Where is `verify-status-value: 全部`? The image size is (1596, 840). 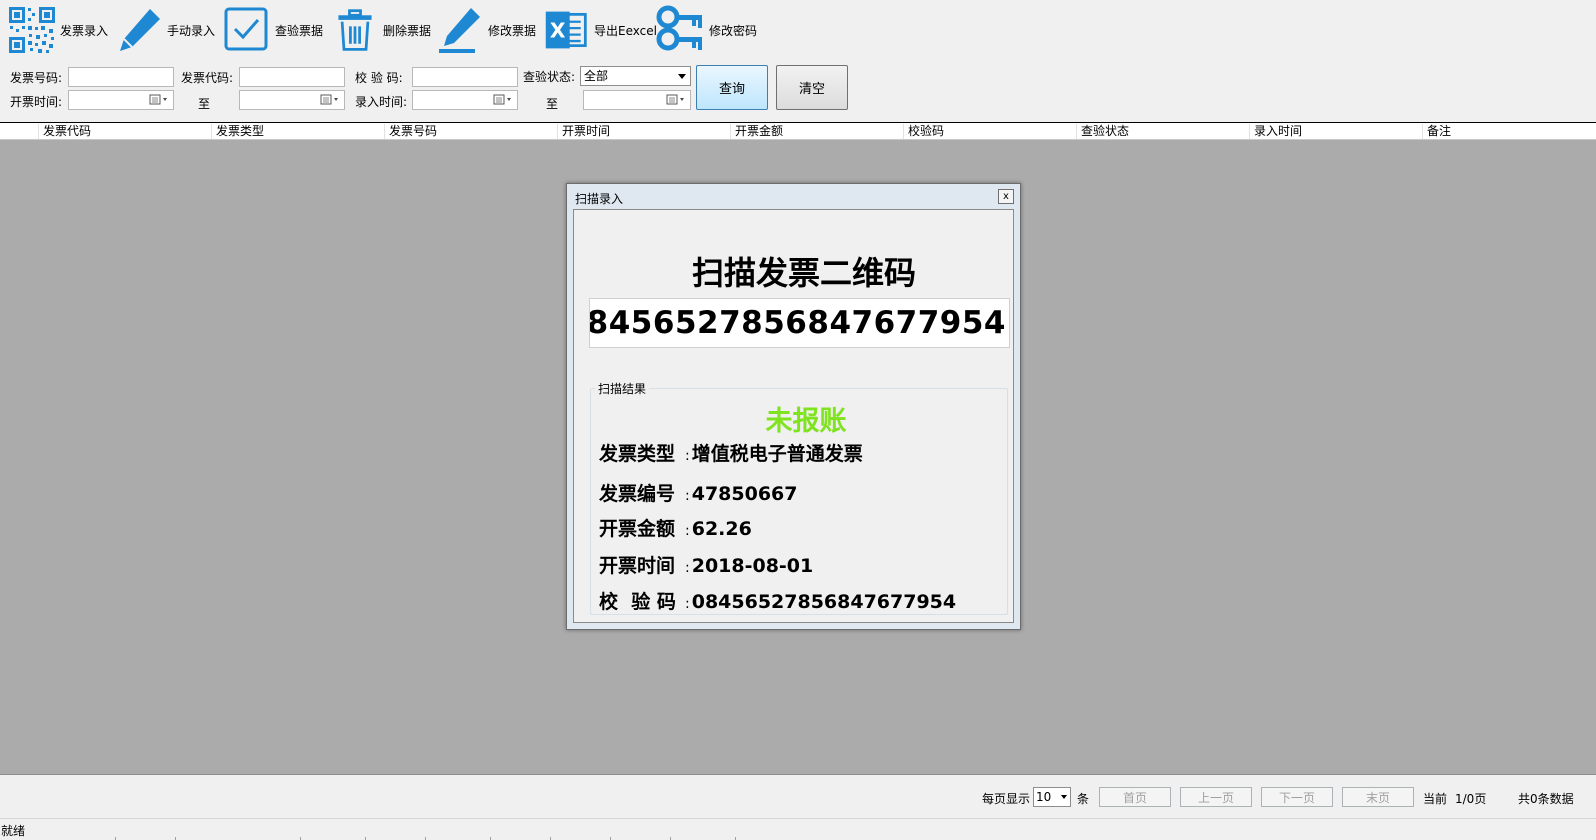
verify-status-value: 全部 is located at coordinates (596, 76).